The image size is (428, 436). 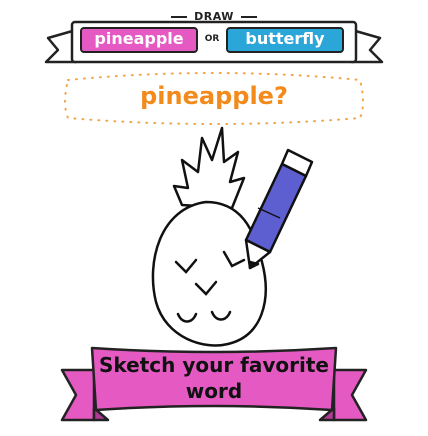 What do you see at coordinates (212, 39) in the screenshot?
I see `or-label: OR` at bounding box center [212, 39].